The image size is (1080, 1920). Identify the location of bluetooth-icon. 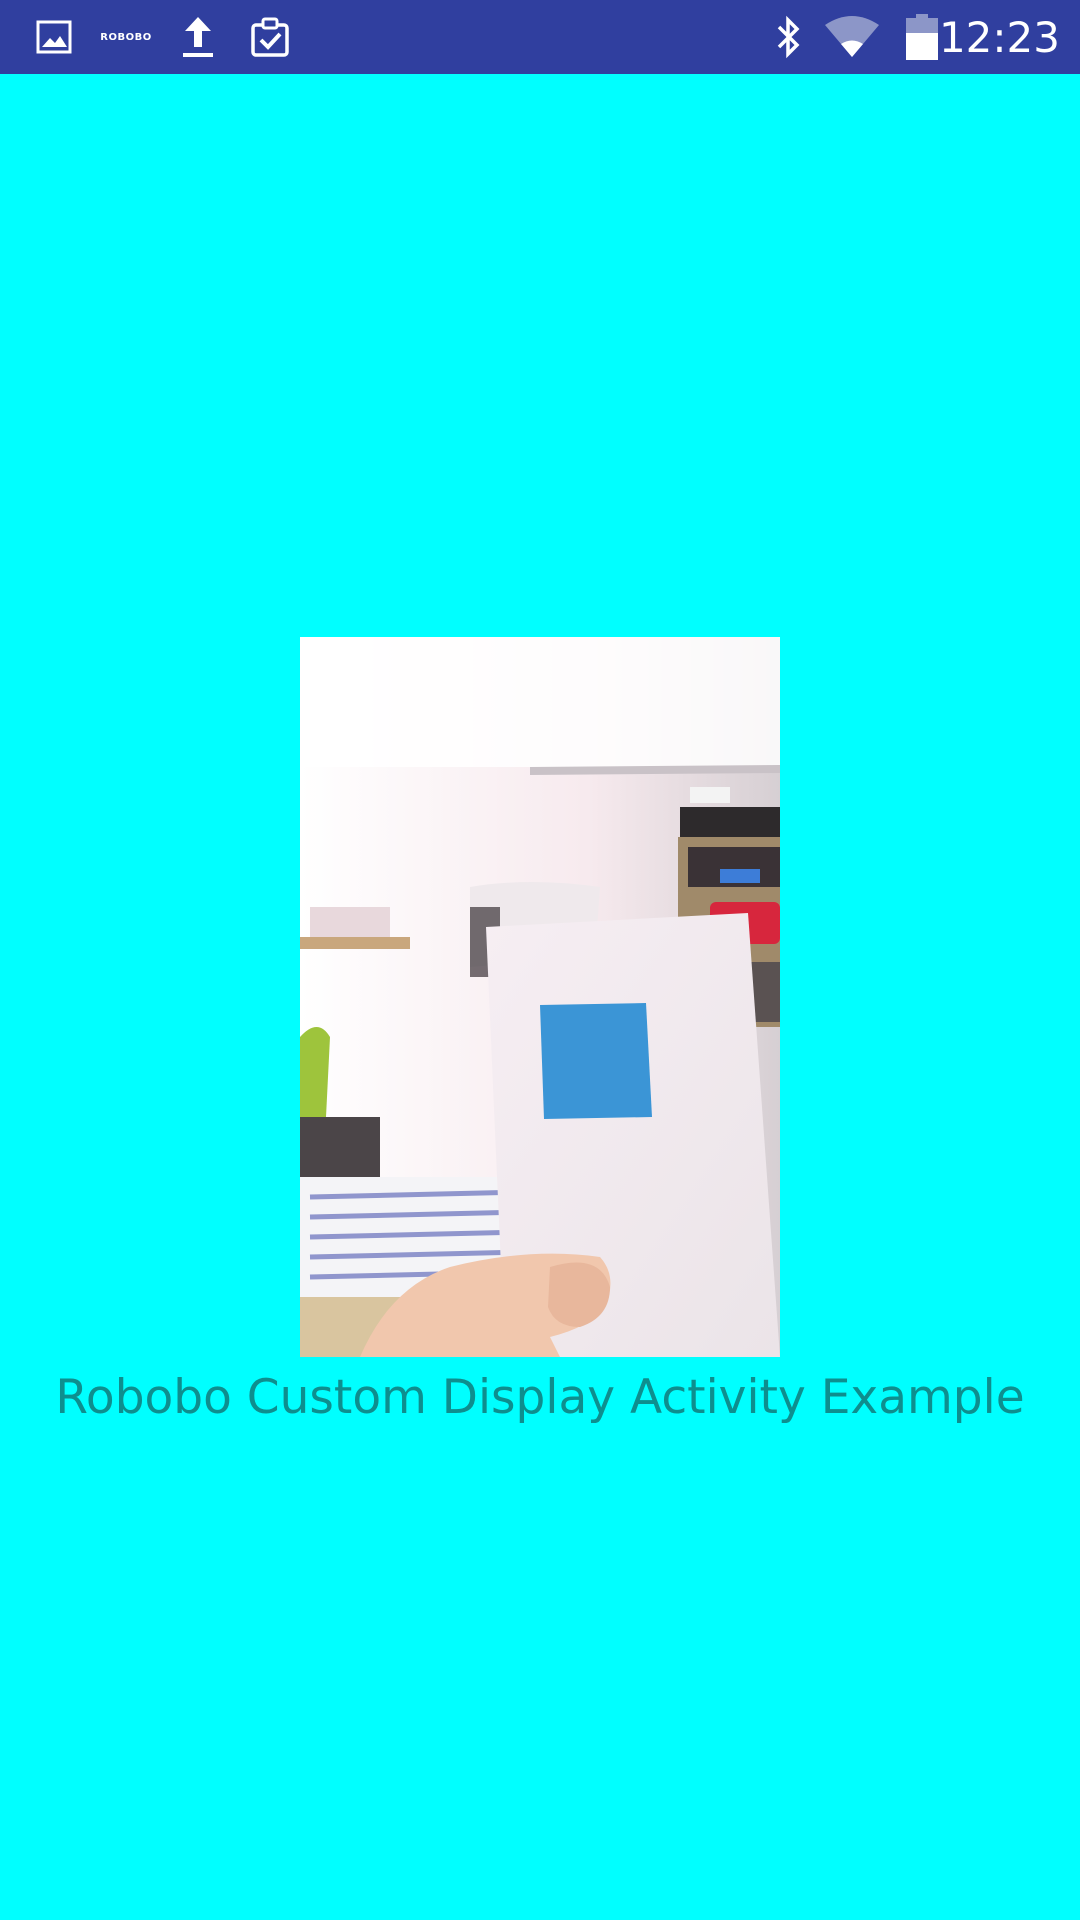
(788, 37).